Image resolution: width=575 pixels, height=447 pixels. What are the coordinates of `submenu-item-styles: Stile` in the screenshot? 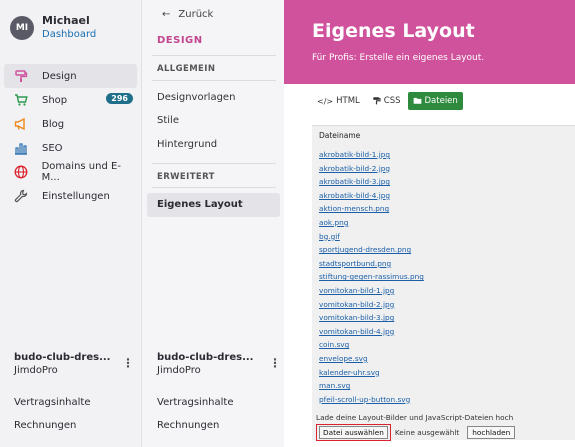 It's located at (168, 120).